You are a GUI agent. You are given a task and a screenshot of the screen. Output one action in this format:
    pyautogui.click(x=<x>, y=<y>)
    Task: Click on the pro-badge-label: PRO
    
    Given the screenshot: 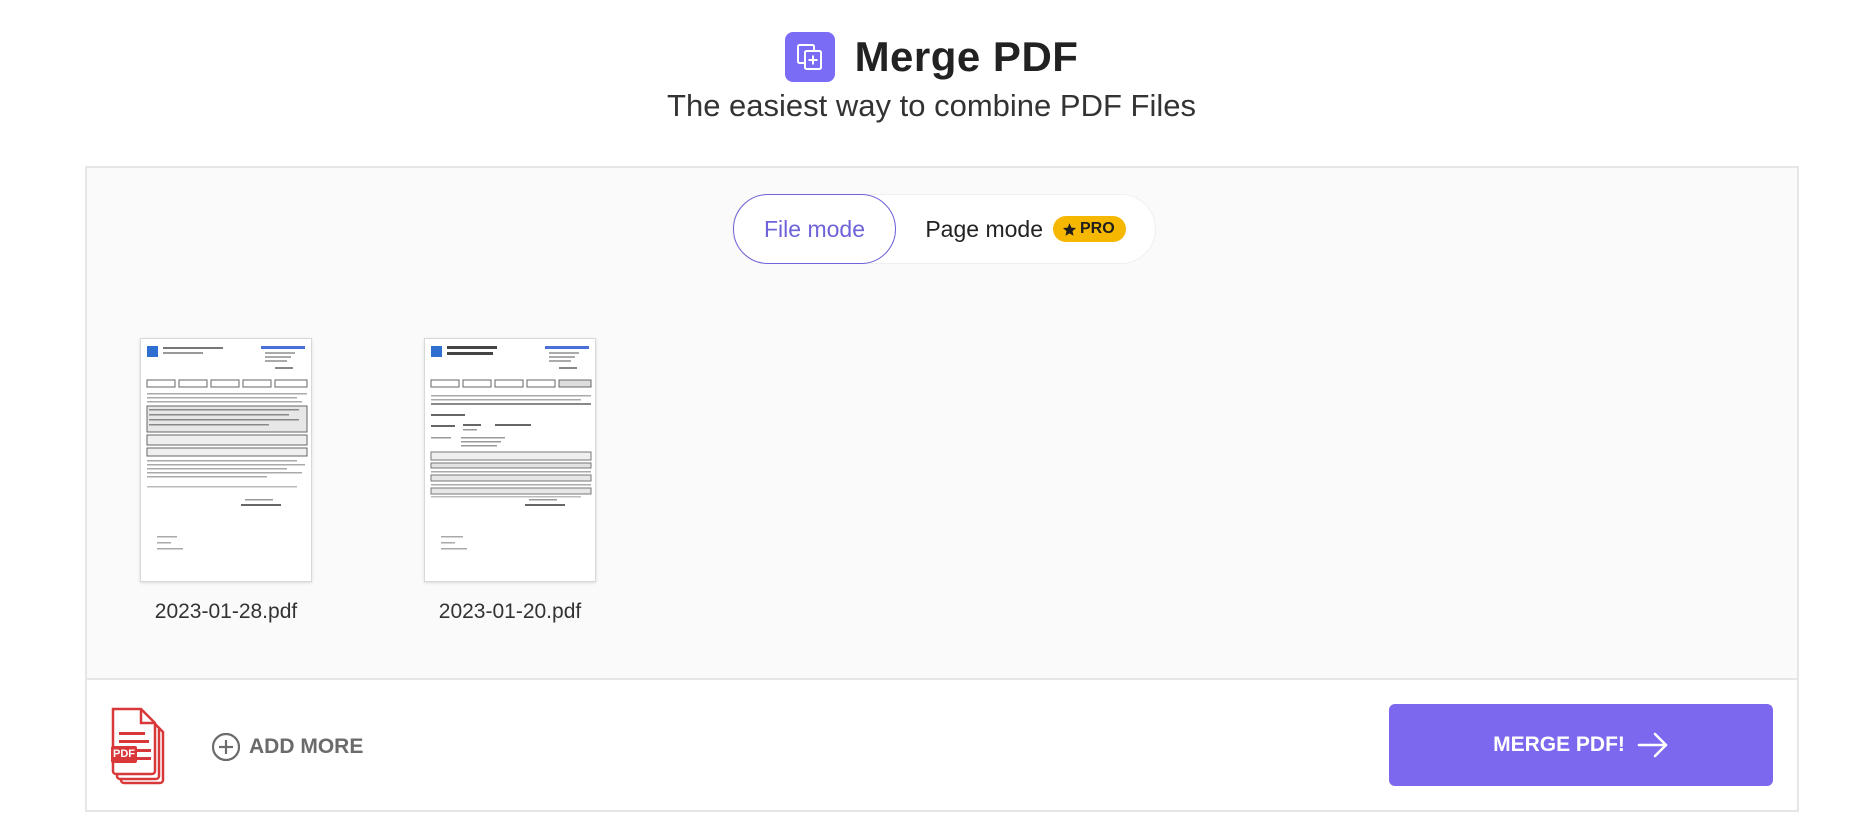 What is the action you would take?
    pyautogui.click(x=1097, y=228)
    